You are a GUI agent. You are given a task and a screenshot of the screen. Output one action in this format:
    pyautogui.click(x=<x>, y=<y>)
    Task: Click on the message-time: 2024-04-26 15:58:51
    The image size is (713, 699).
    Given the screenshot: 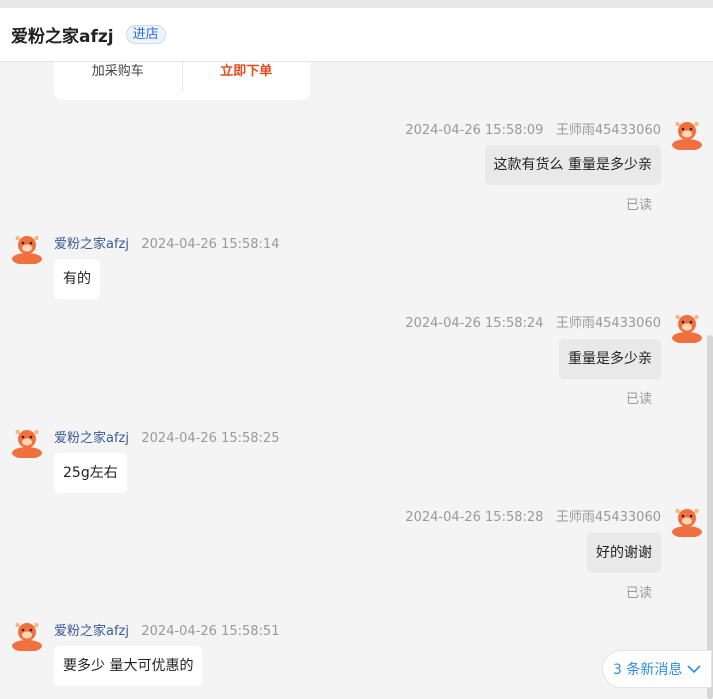 What is the action you would take?
    pyautogui.click(x=210, y=631)
    